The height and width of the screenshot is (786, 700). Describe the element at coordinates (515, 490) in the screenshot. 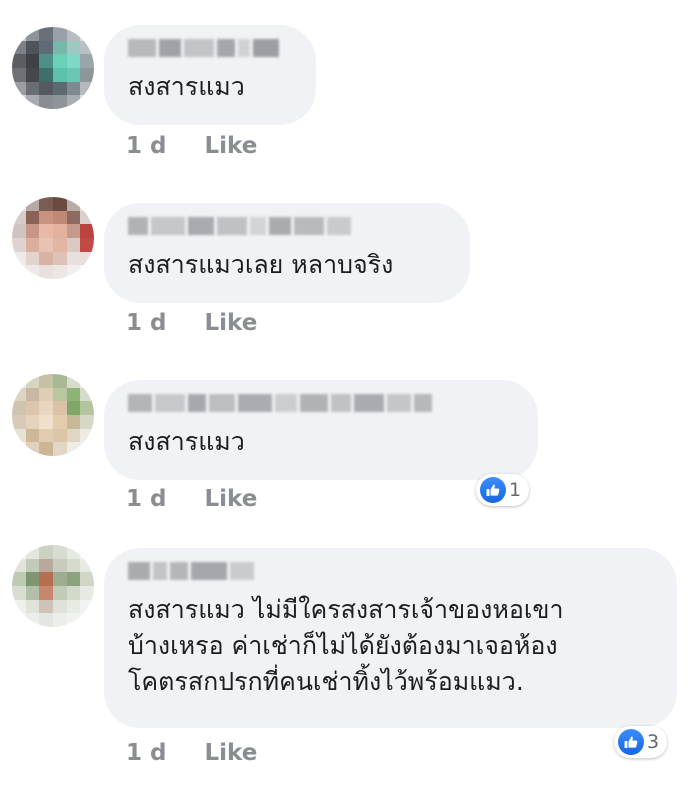

I see `reaction-count: 1` at that location.